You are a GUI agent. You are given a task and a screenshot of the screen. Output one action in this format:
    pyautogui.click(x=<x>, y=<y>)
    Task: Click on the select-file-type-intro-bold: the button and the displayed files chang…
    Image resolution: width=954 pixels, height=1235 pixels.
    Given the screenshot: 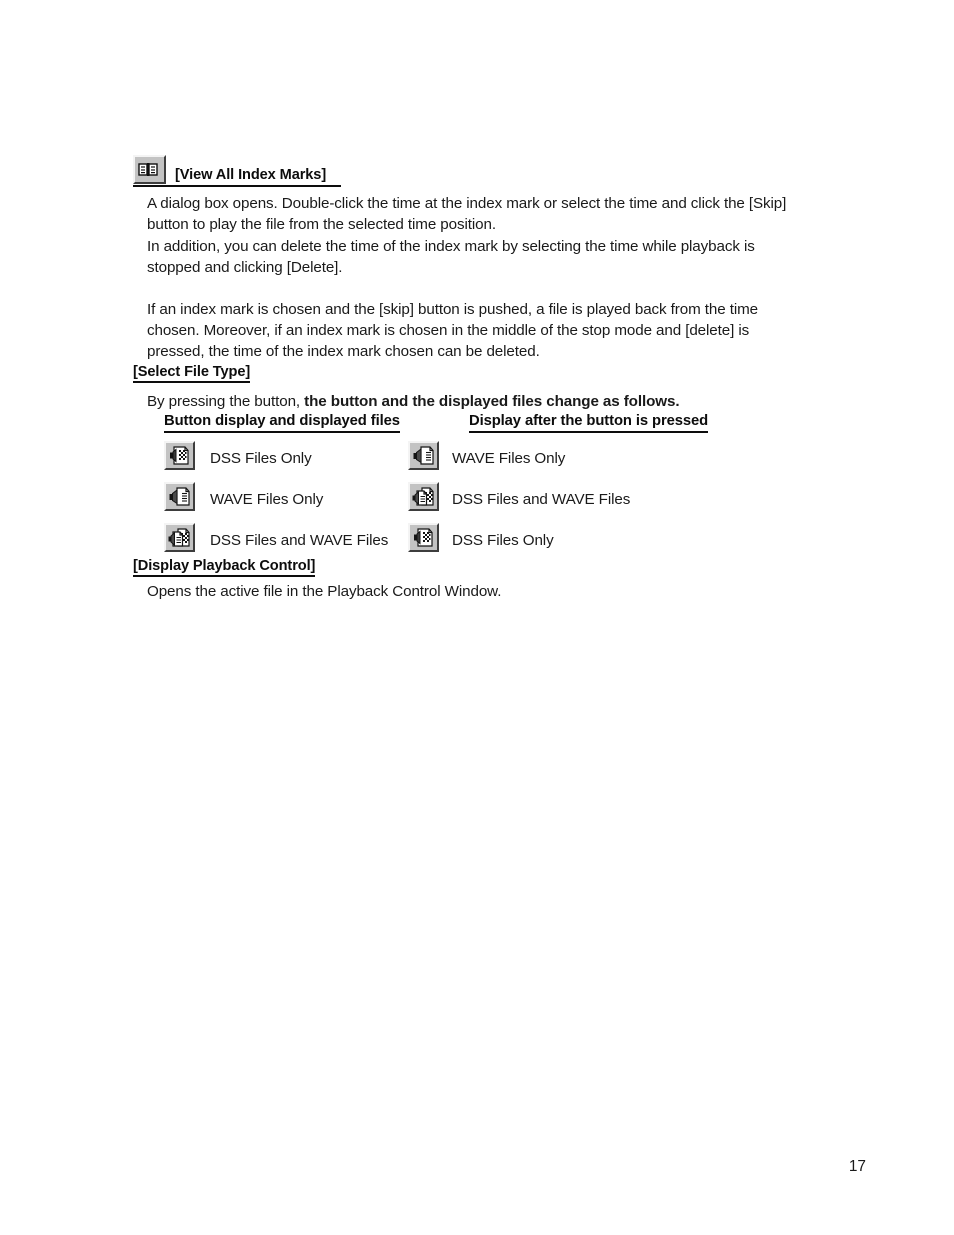 What is the action you would take?
    pyautogui.click(x=492, y=401)
    